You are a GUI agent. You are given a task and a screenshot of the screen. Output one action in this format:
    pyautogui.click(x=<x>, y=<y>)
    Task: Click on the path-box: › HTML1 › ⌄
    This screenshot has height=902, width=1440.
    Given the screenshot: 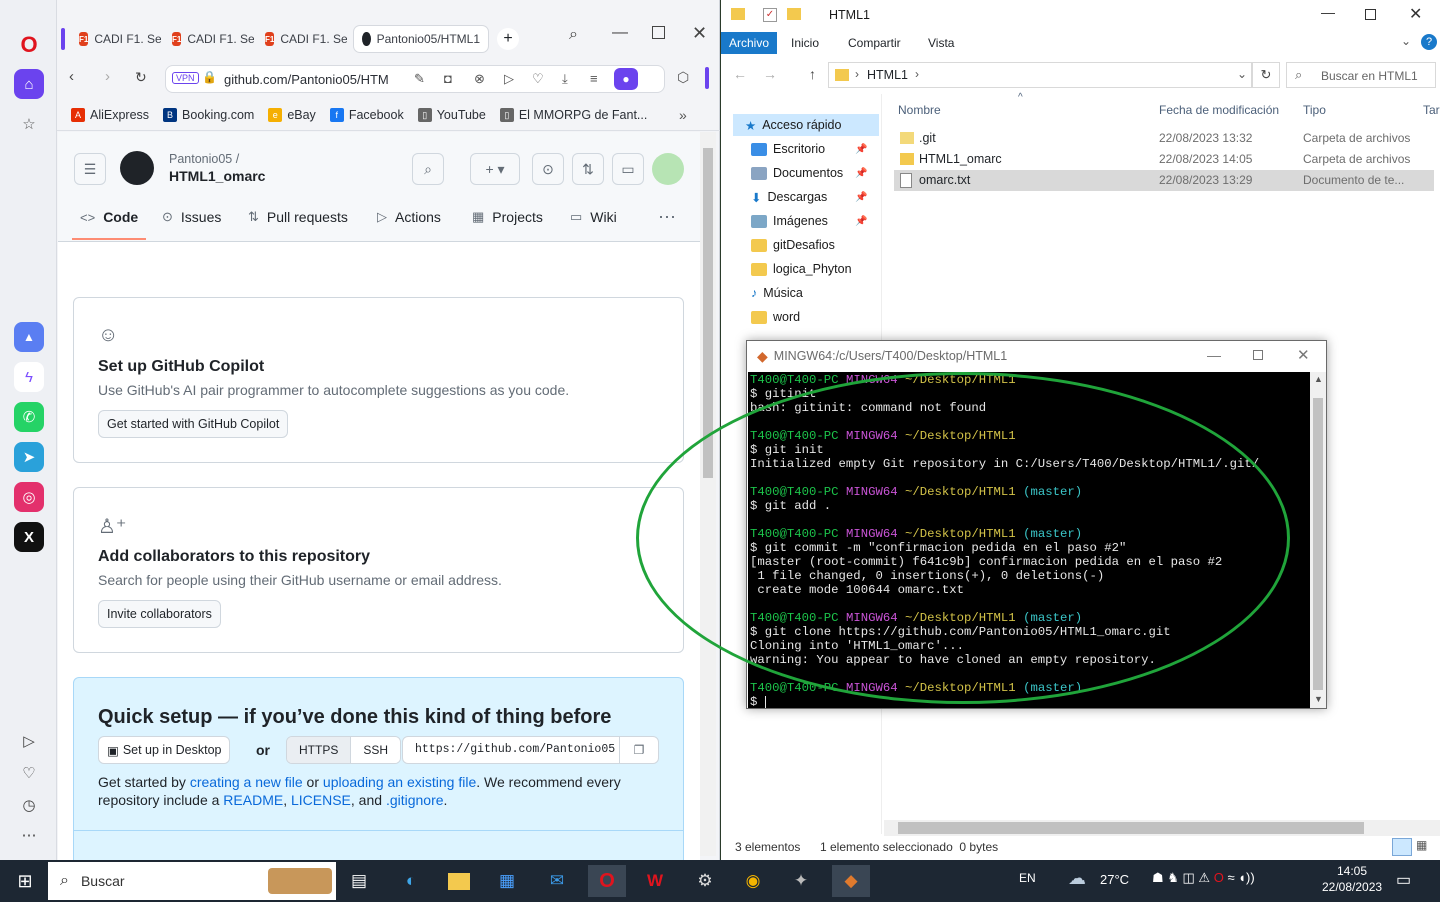 What is the action you would take?
    pyautogui.click(x=1040, y=75)
    